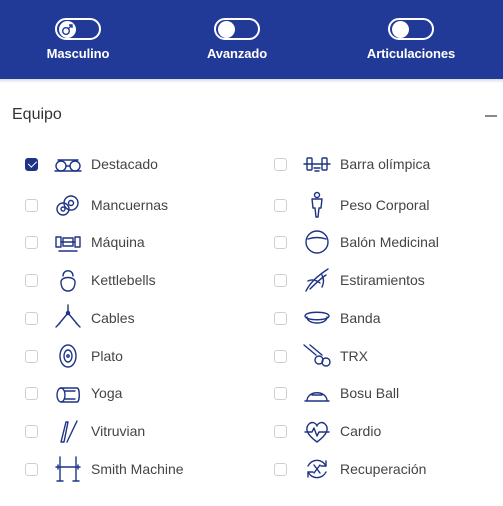  Describe the element at coordinates (113, 318) in the screenshot. I see `equipment-label: Cables` at that location.